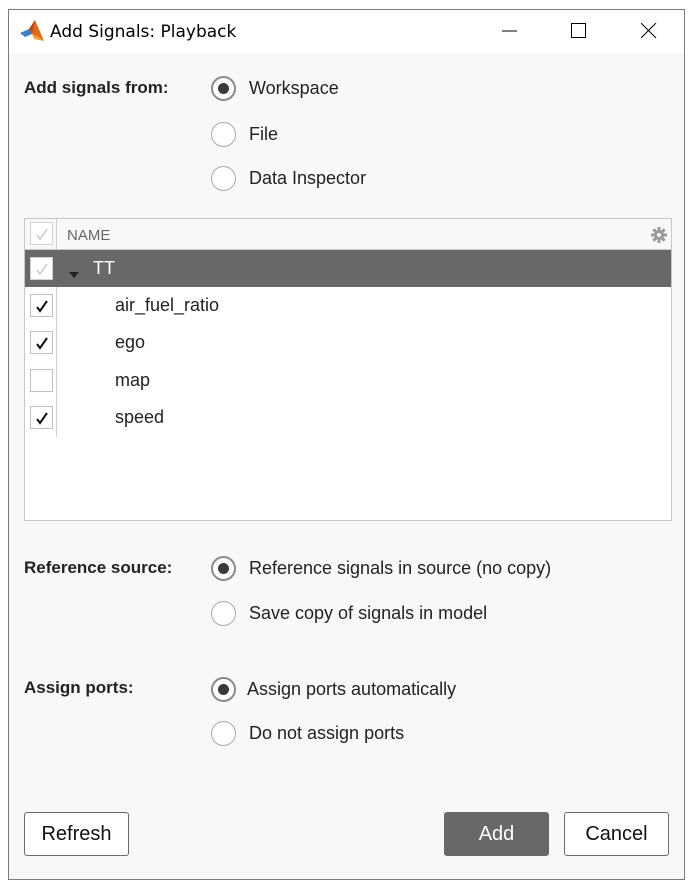  What do you see at coordinates (352, 689) in the screenshot?
I see `radio-label: Assign ports automatically` at bounding box center [352, 689].